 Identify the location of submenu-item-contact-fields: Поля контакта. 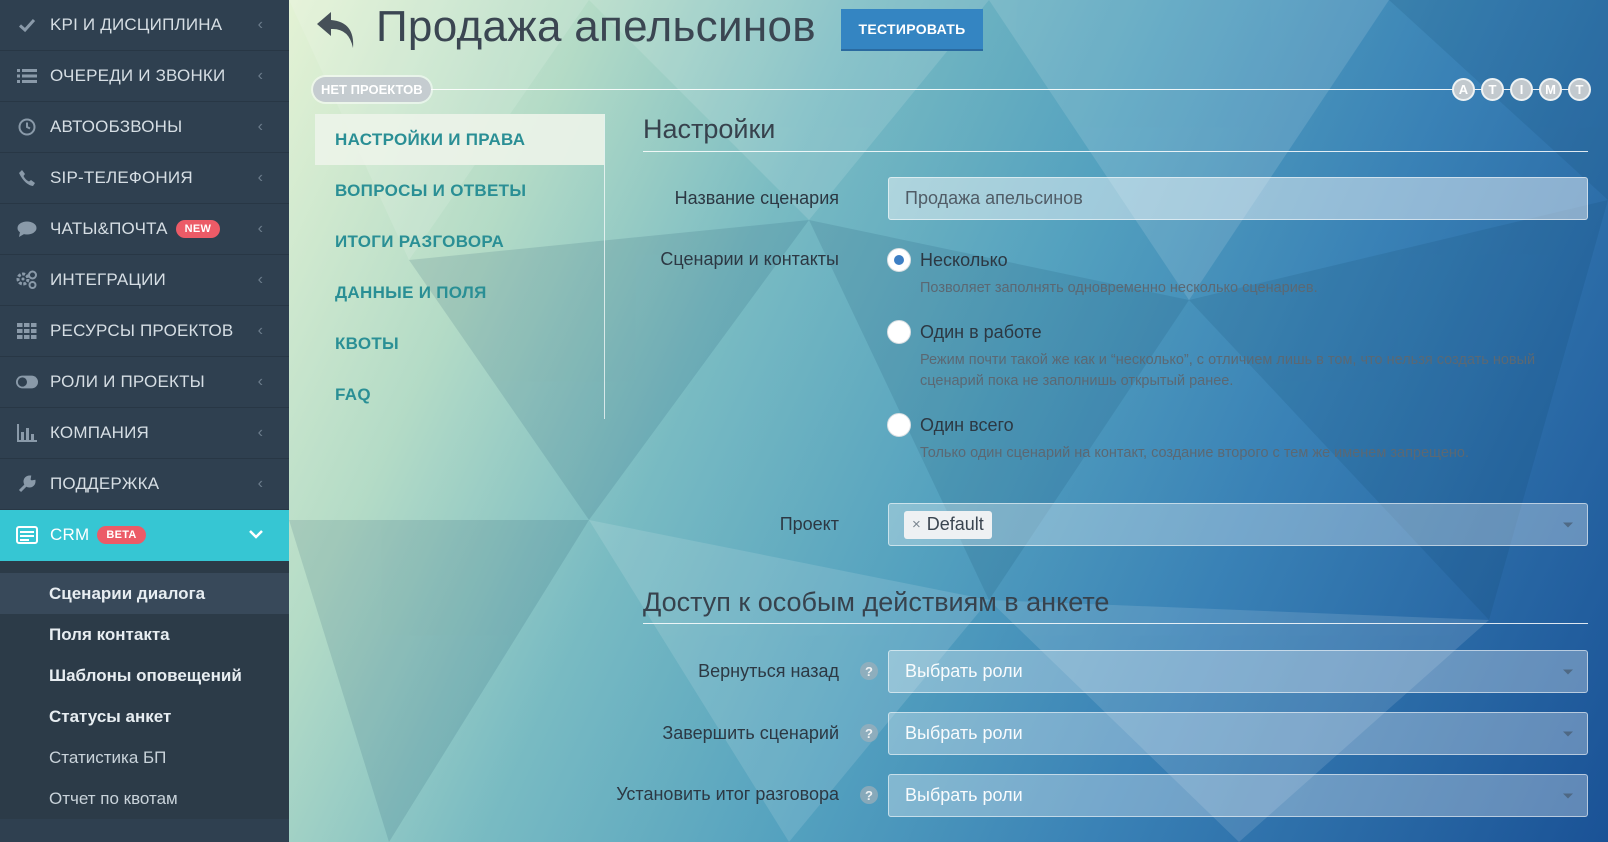
(144, 634).